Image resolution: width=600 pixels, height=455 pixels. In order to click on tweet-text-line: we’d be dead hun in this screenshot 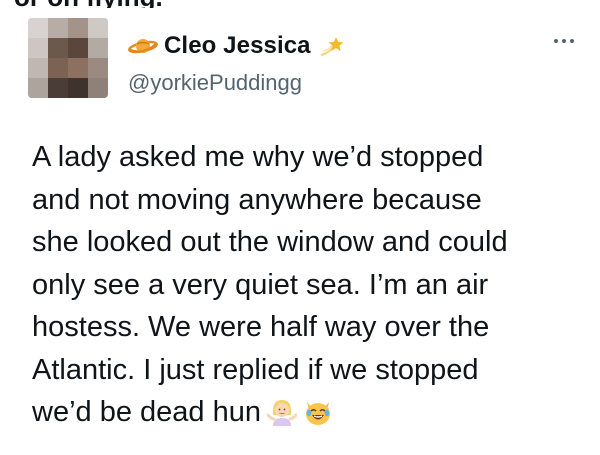, I will do `click(146, 412)`.